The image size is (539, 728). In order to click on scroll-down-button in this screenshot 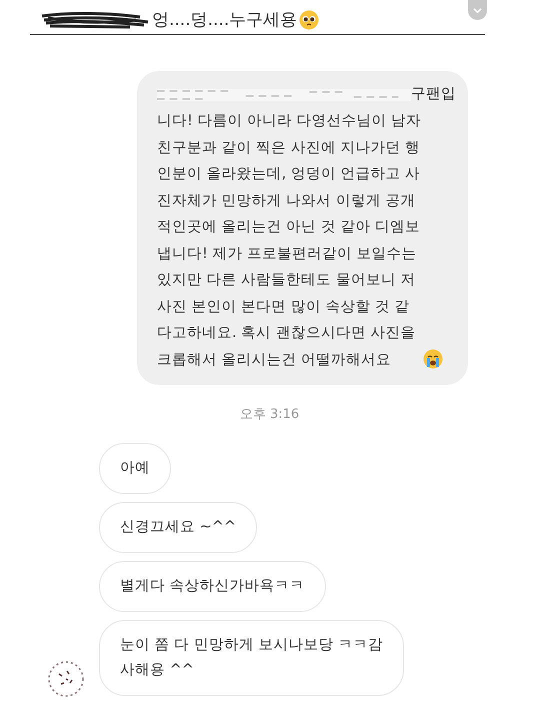, I will do `click(477, 10)`.